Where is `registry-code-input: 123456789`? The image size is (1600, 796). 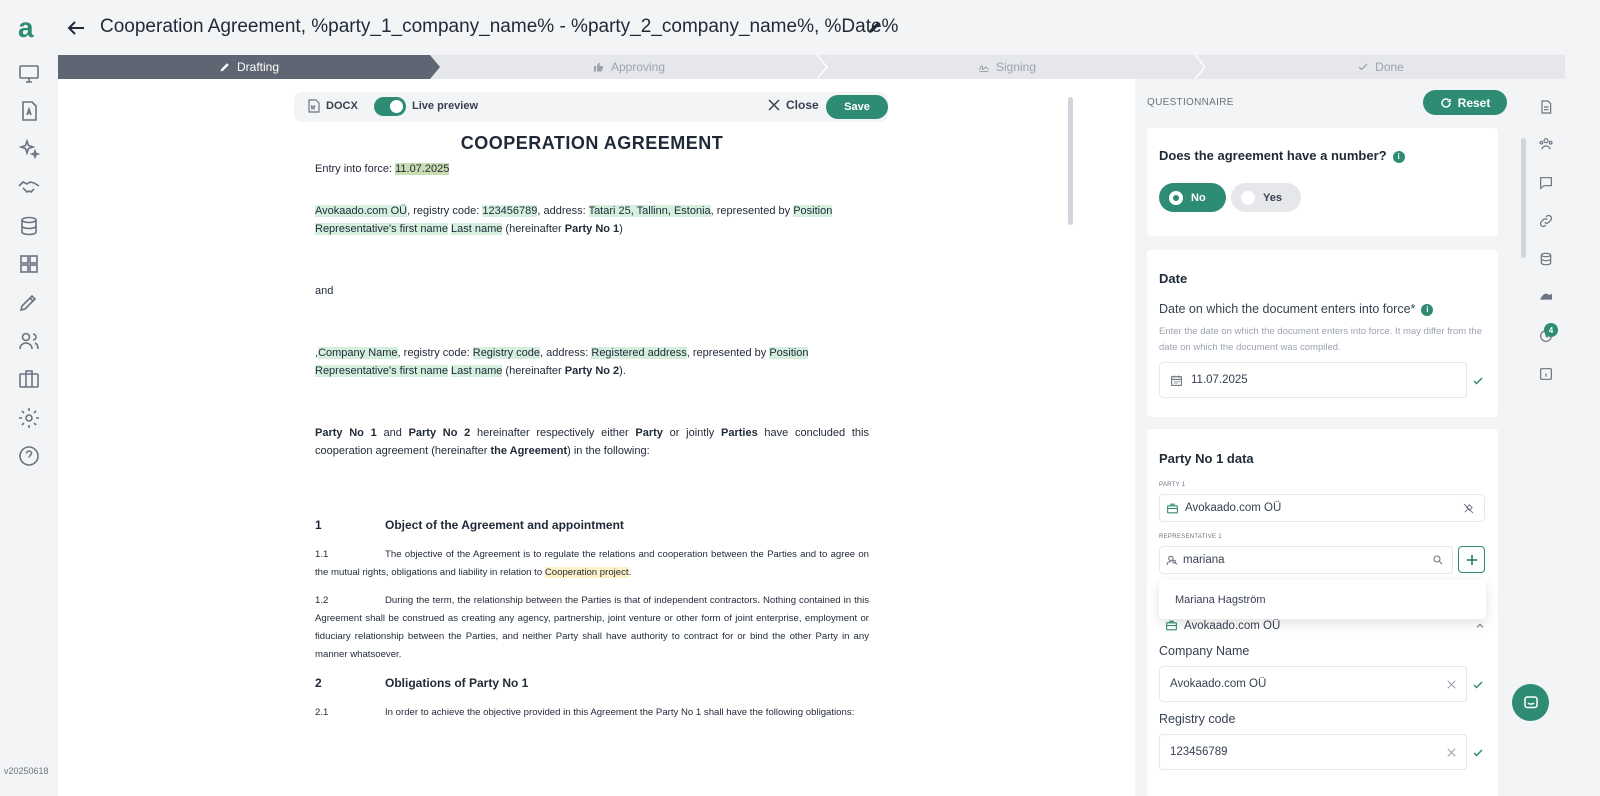 registry-code-input: 123456789 is located at coordinates (1313, 752).